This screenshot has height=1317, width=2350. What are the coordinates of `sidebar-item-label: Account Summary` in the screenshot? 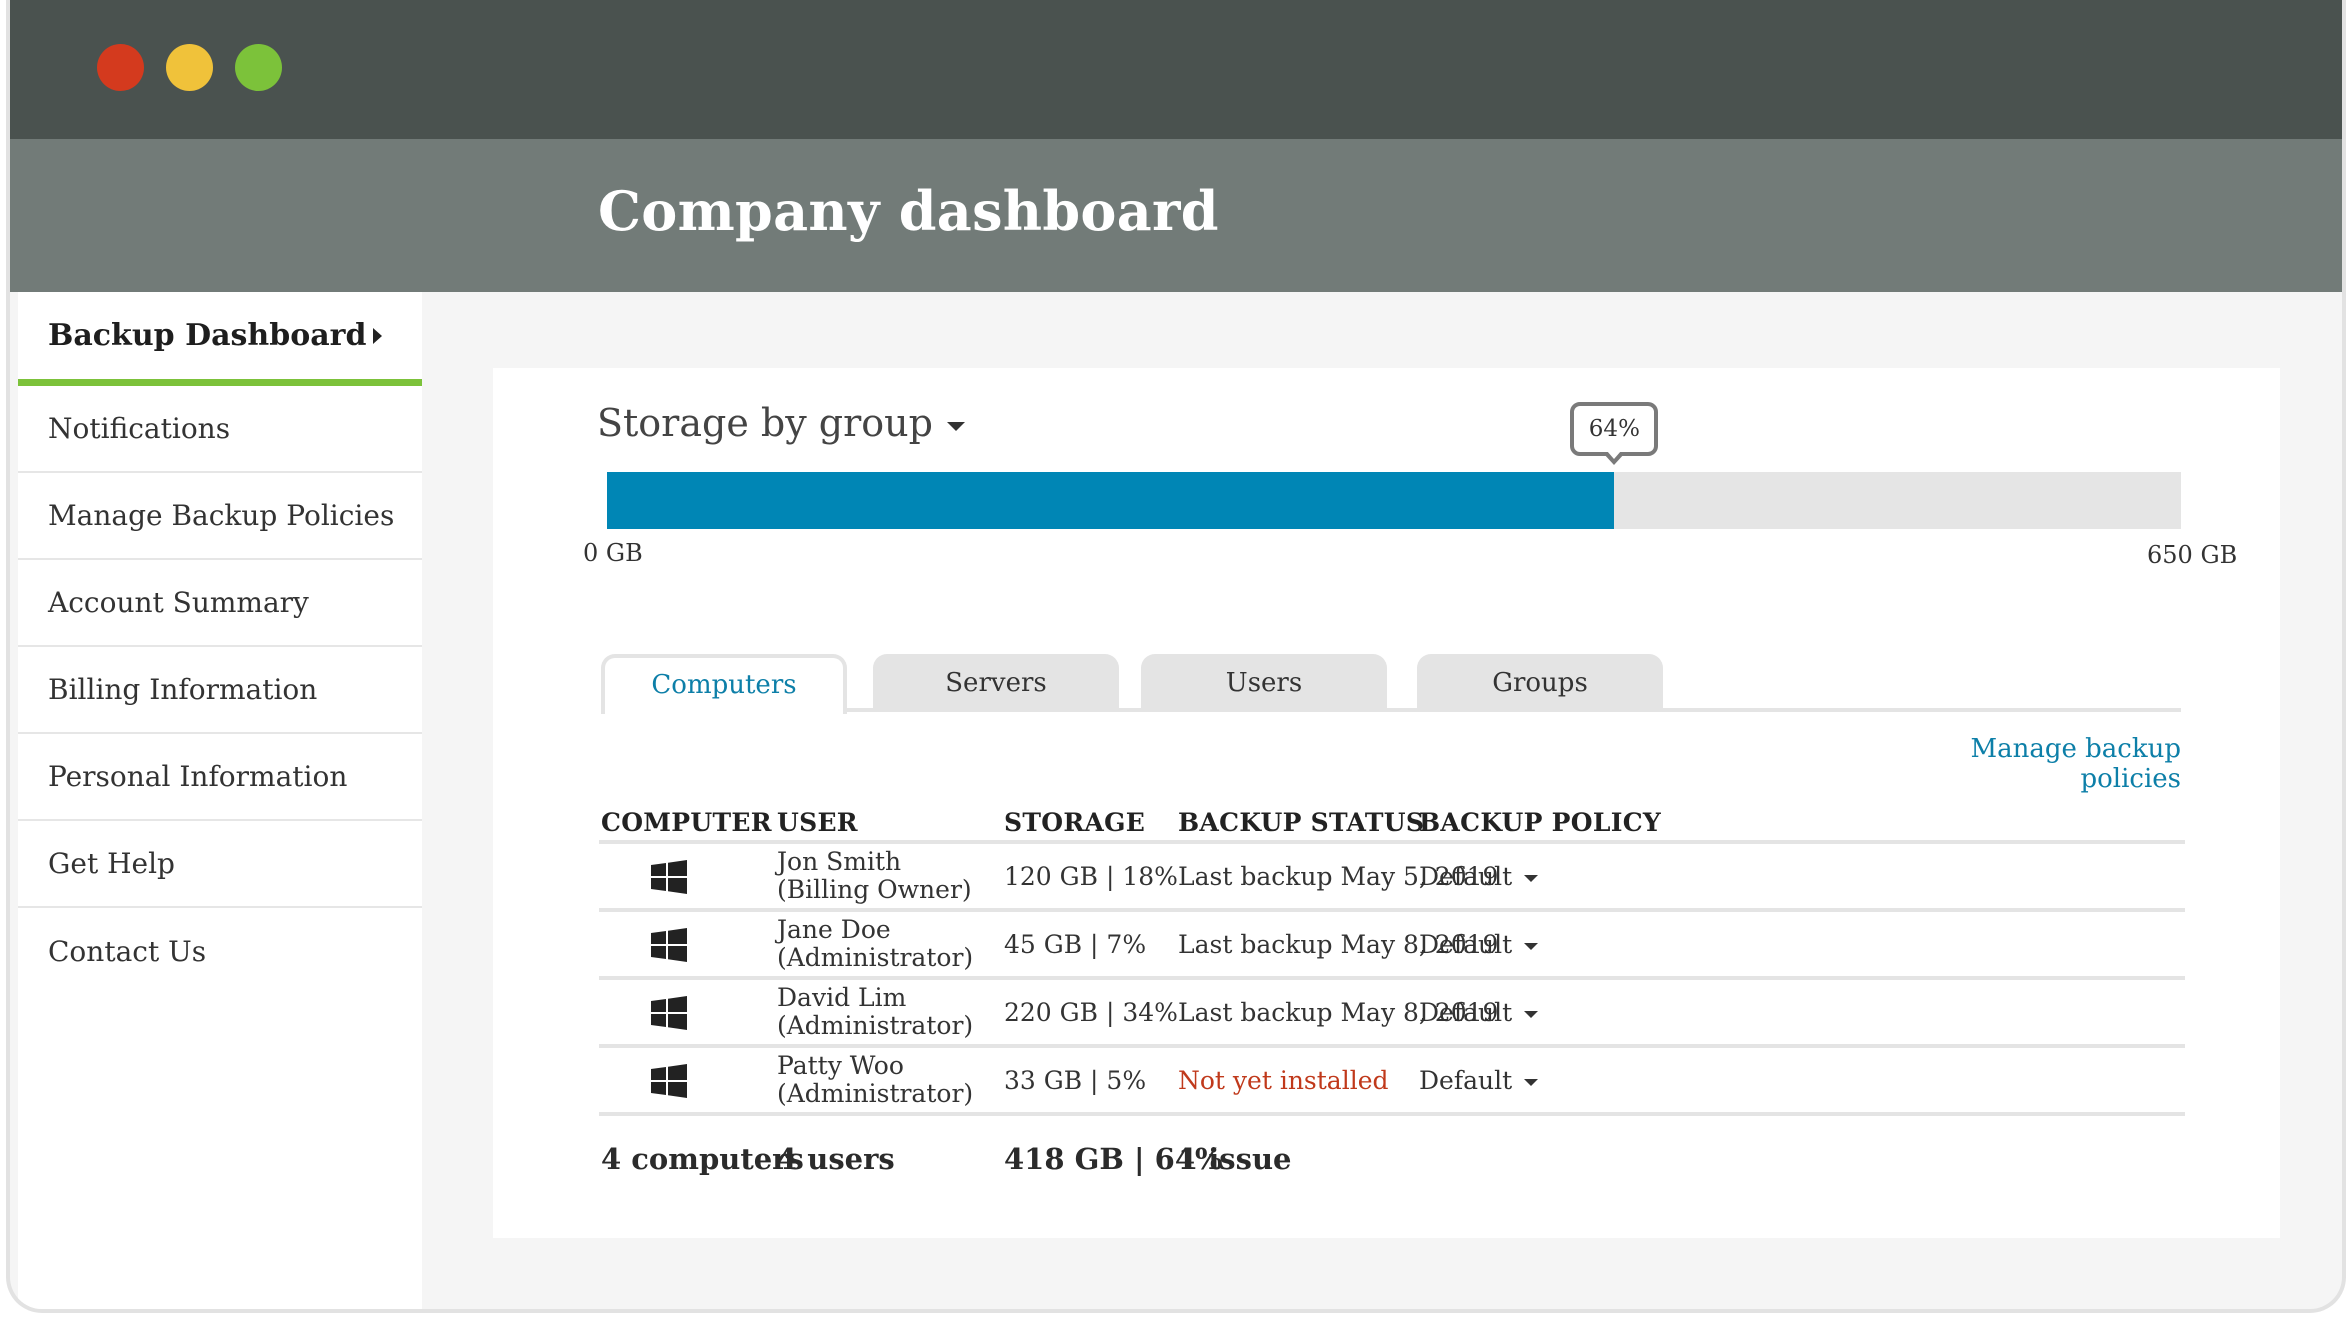 It's located at (178, 602).